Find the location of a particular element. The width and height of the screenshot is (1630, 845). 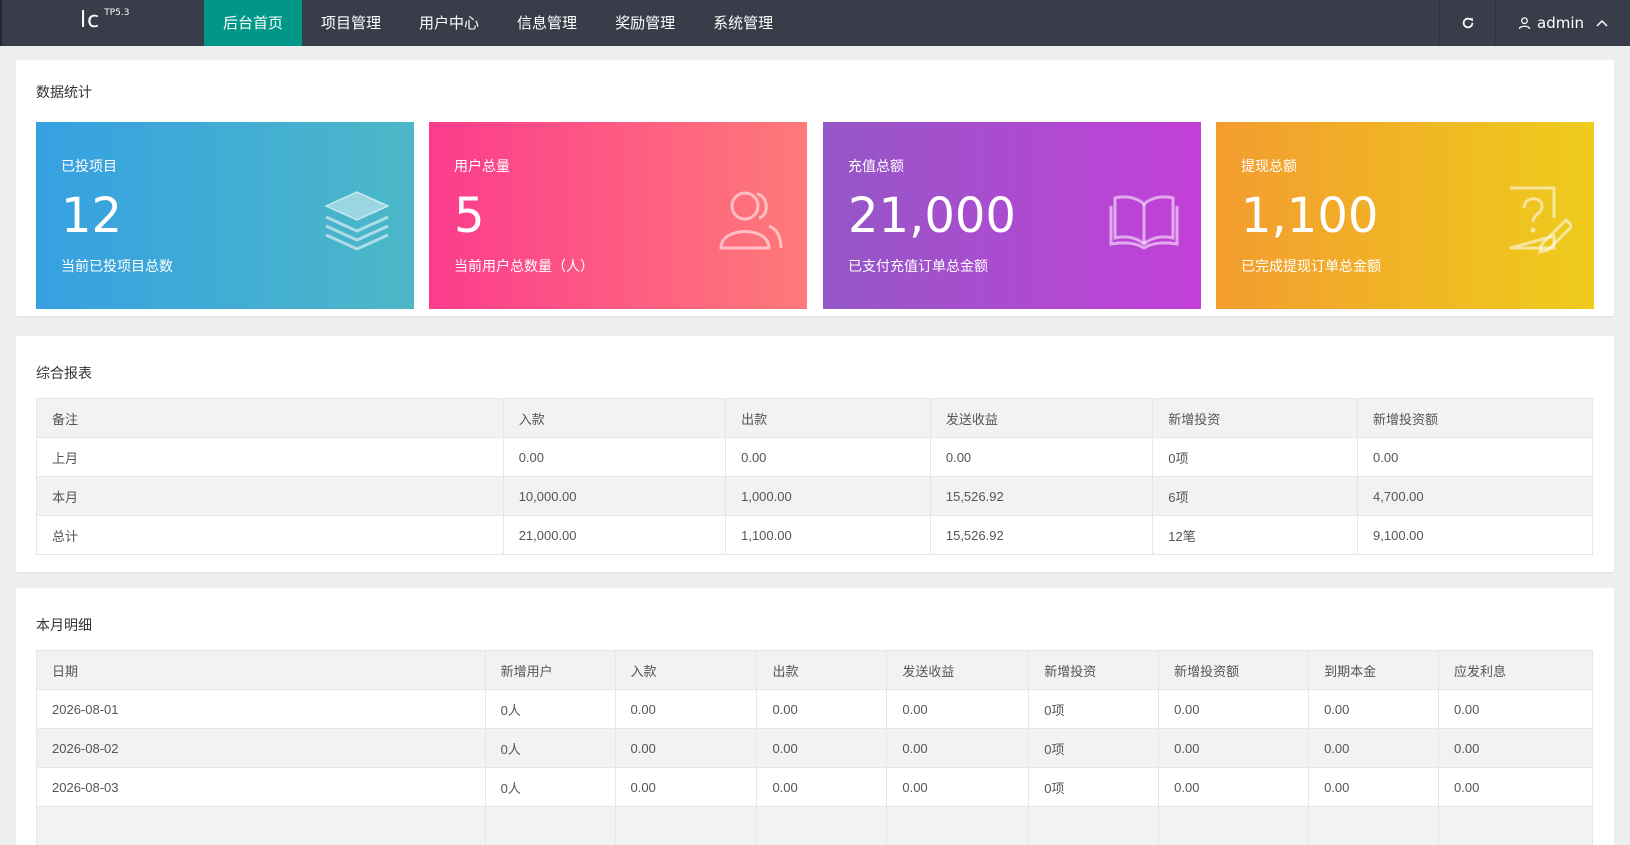

stat-value: 12 is located at coordinates (92, 216).